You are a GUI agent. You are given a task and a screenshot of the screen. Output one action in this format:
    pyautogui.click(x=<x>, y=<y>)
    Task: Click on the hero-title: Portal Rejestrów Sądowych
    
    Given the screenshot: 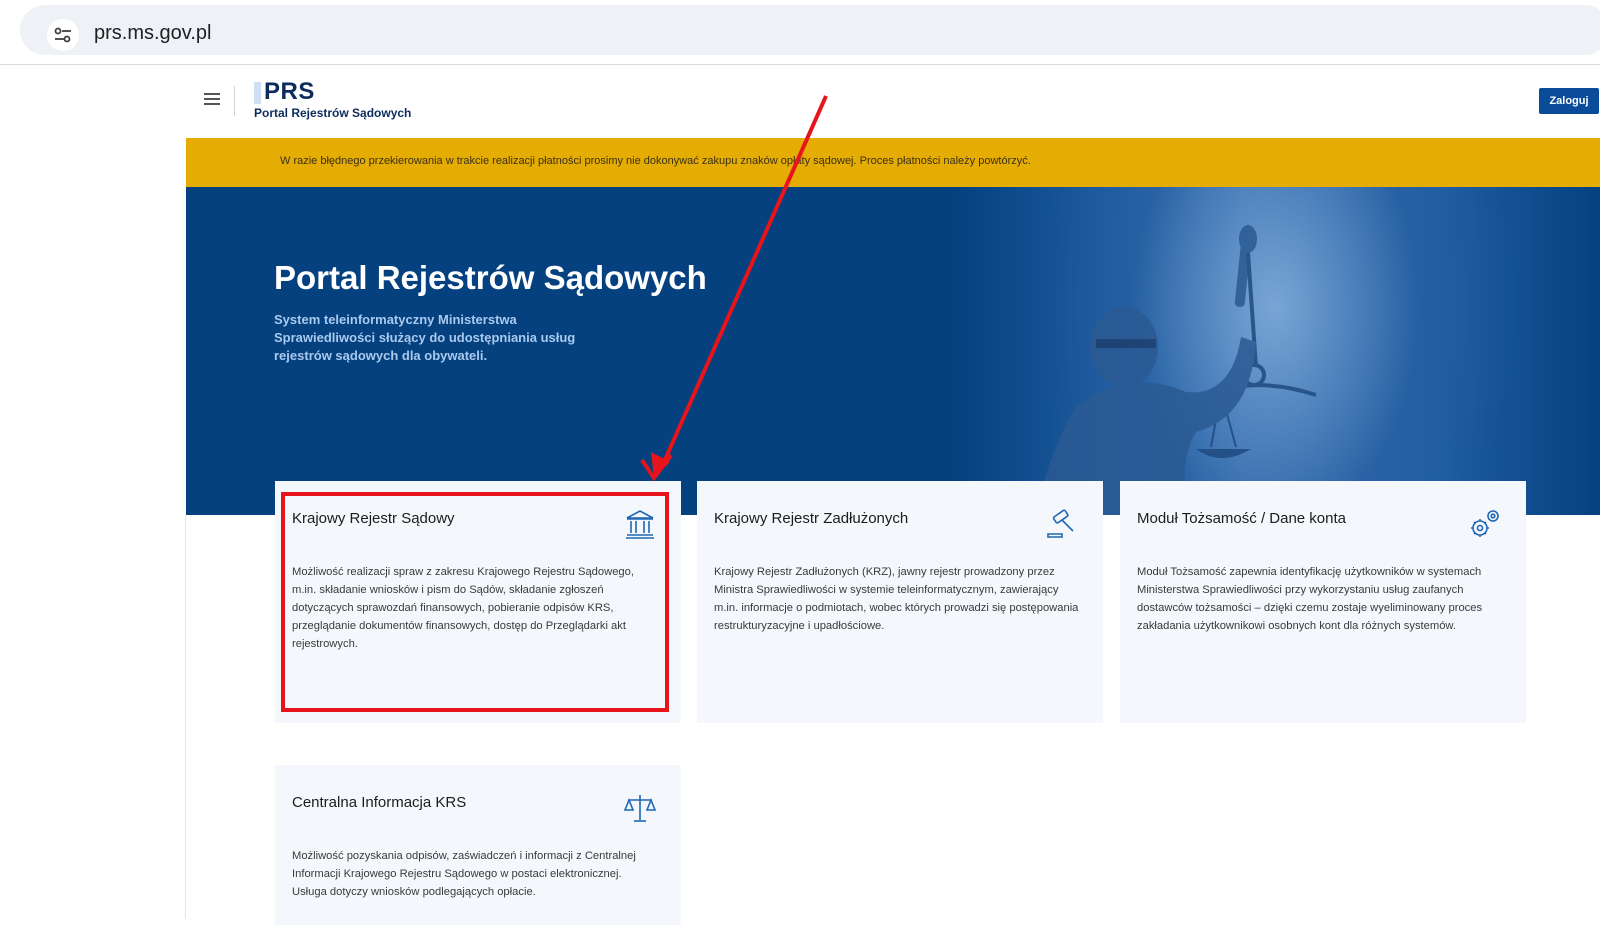 What is the action you would take?
    pyautogui.click(x=490, y=277)
    